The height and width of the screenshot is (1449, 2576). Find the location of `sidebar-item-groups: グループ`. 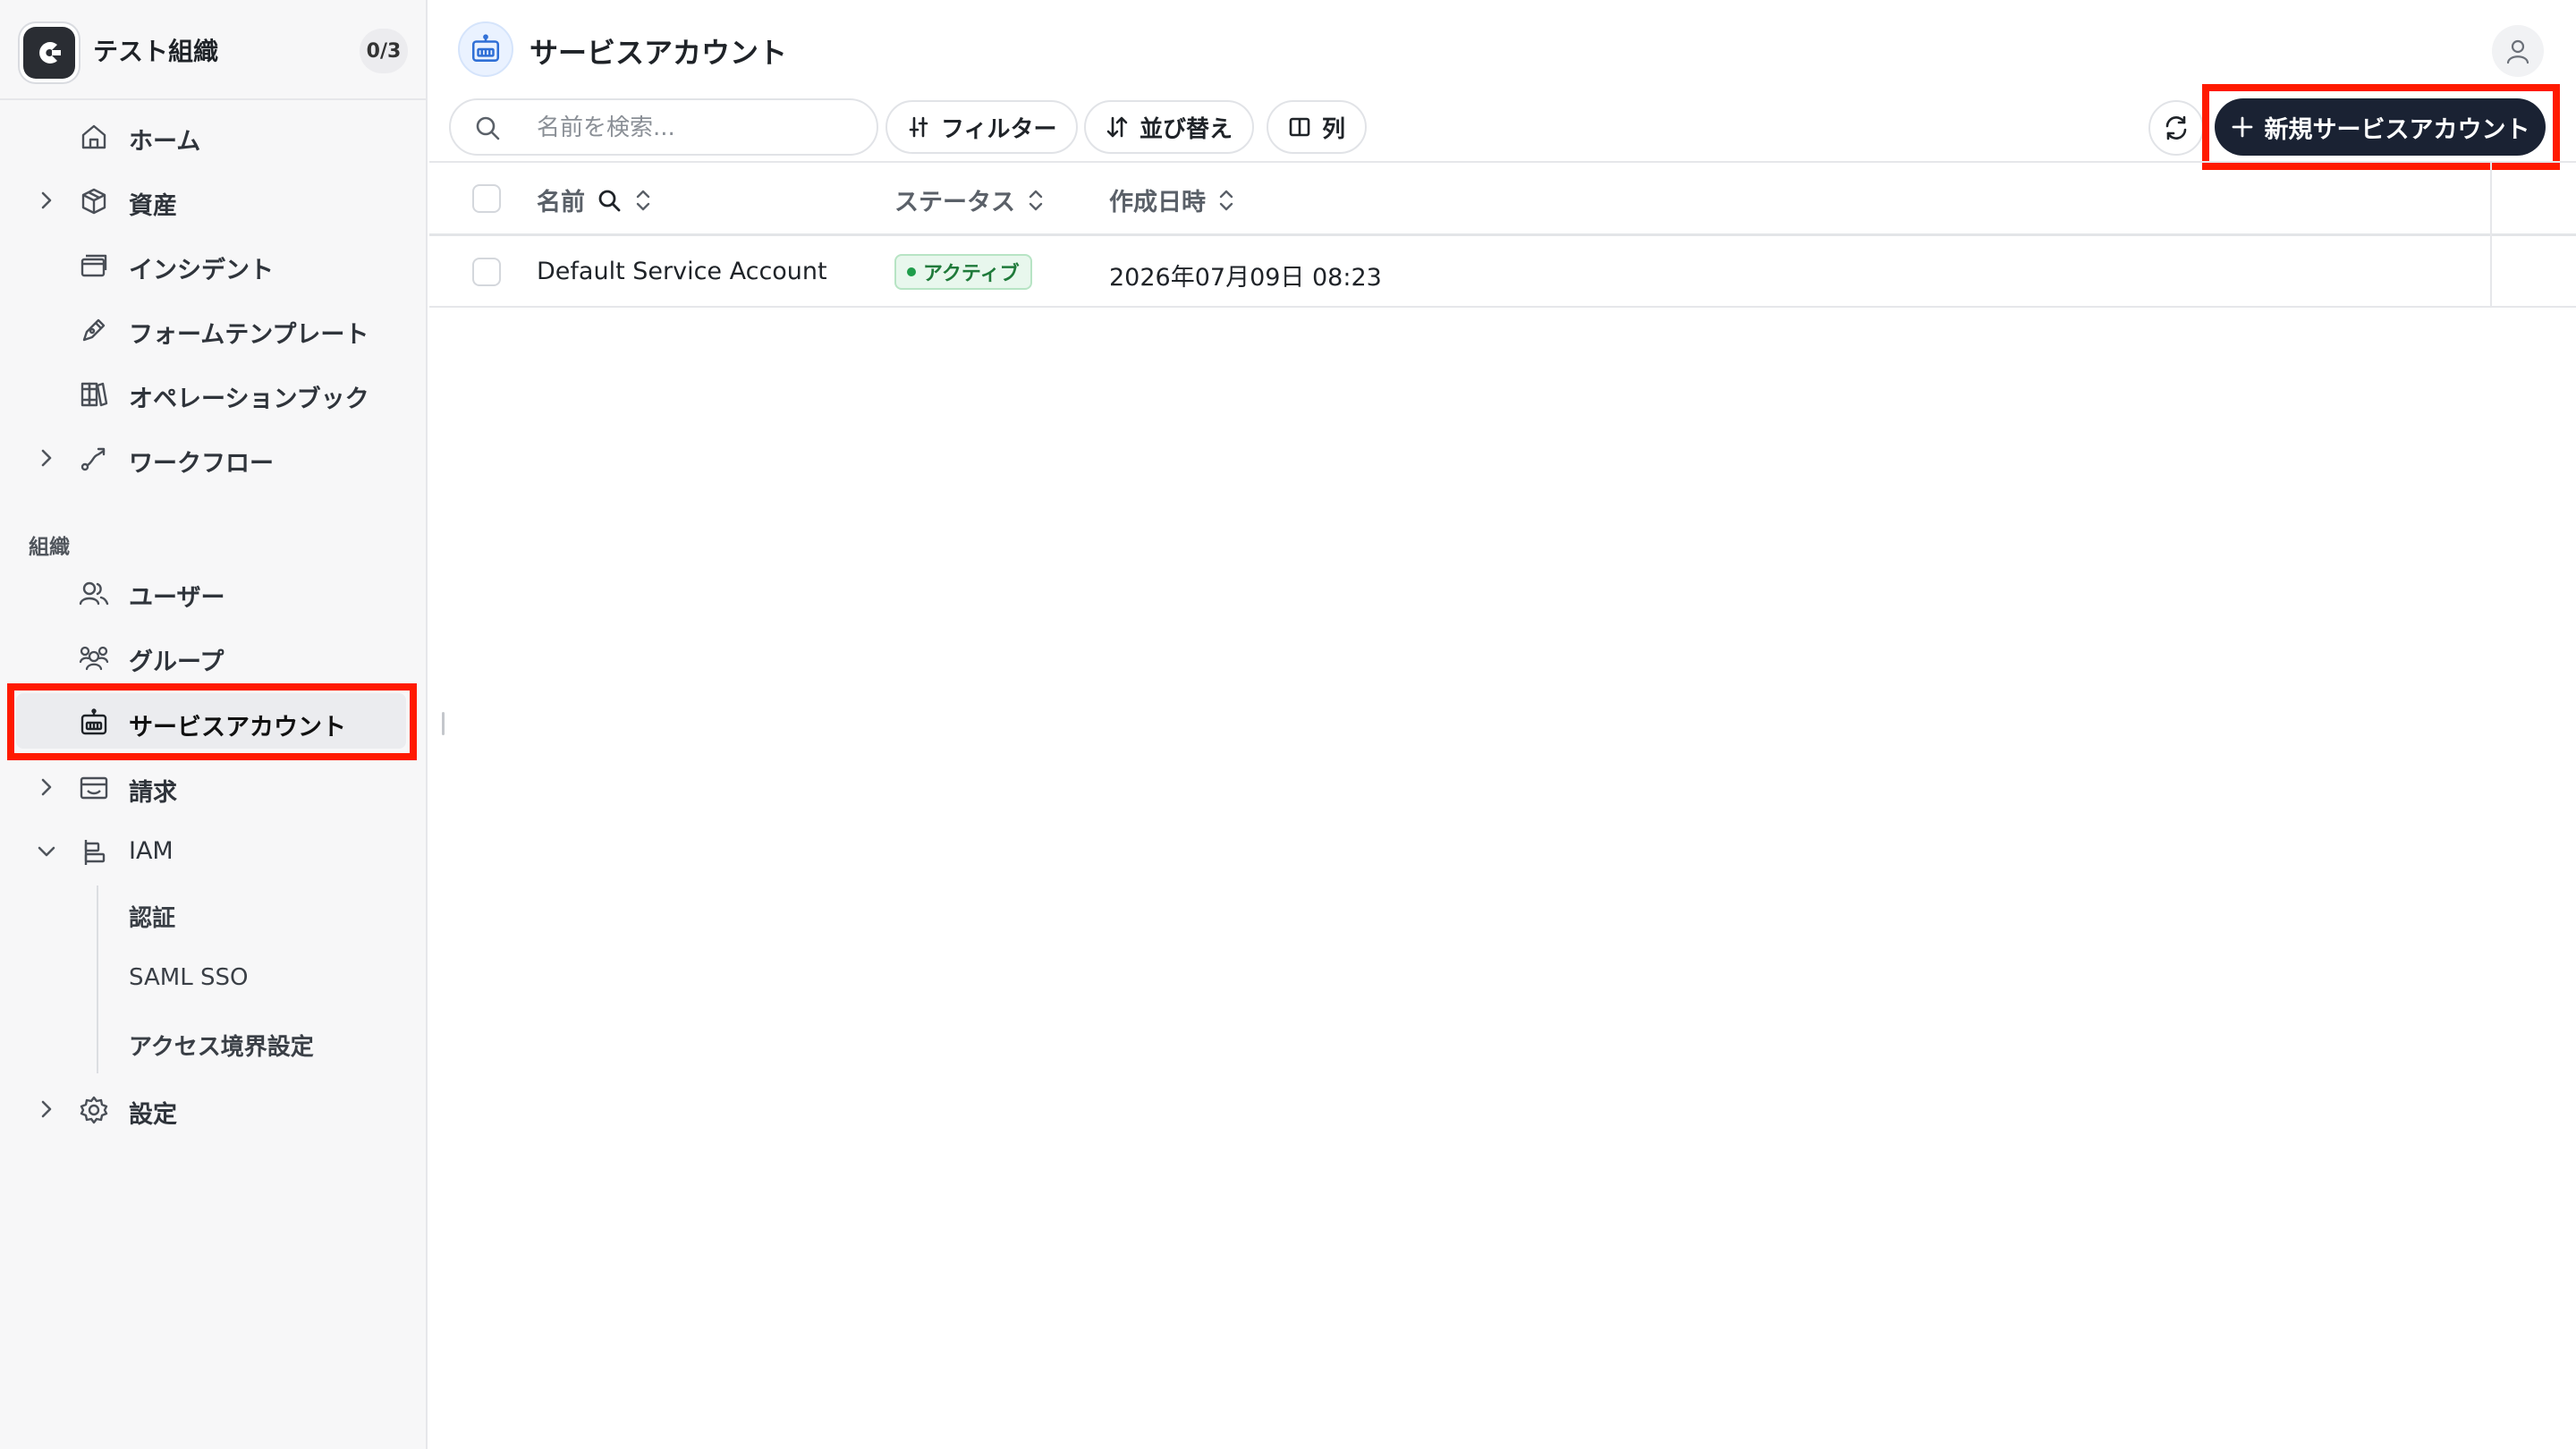

sidebar-item-groups: グループ is located at coordinates (213, 656).